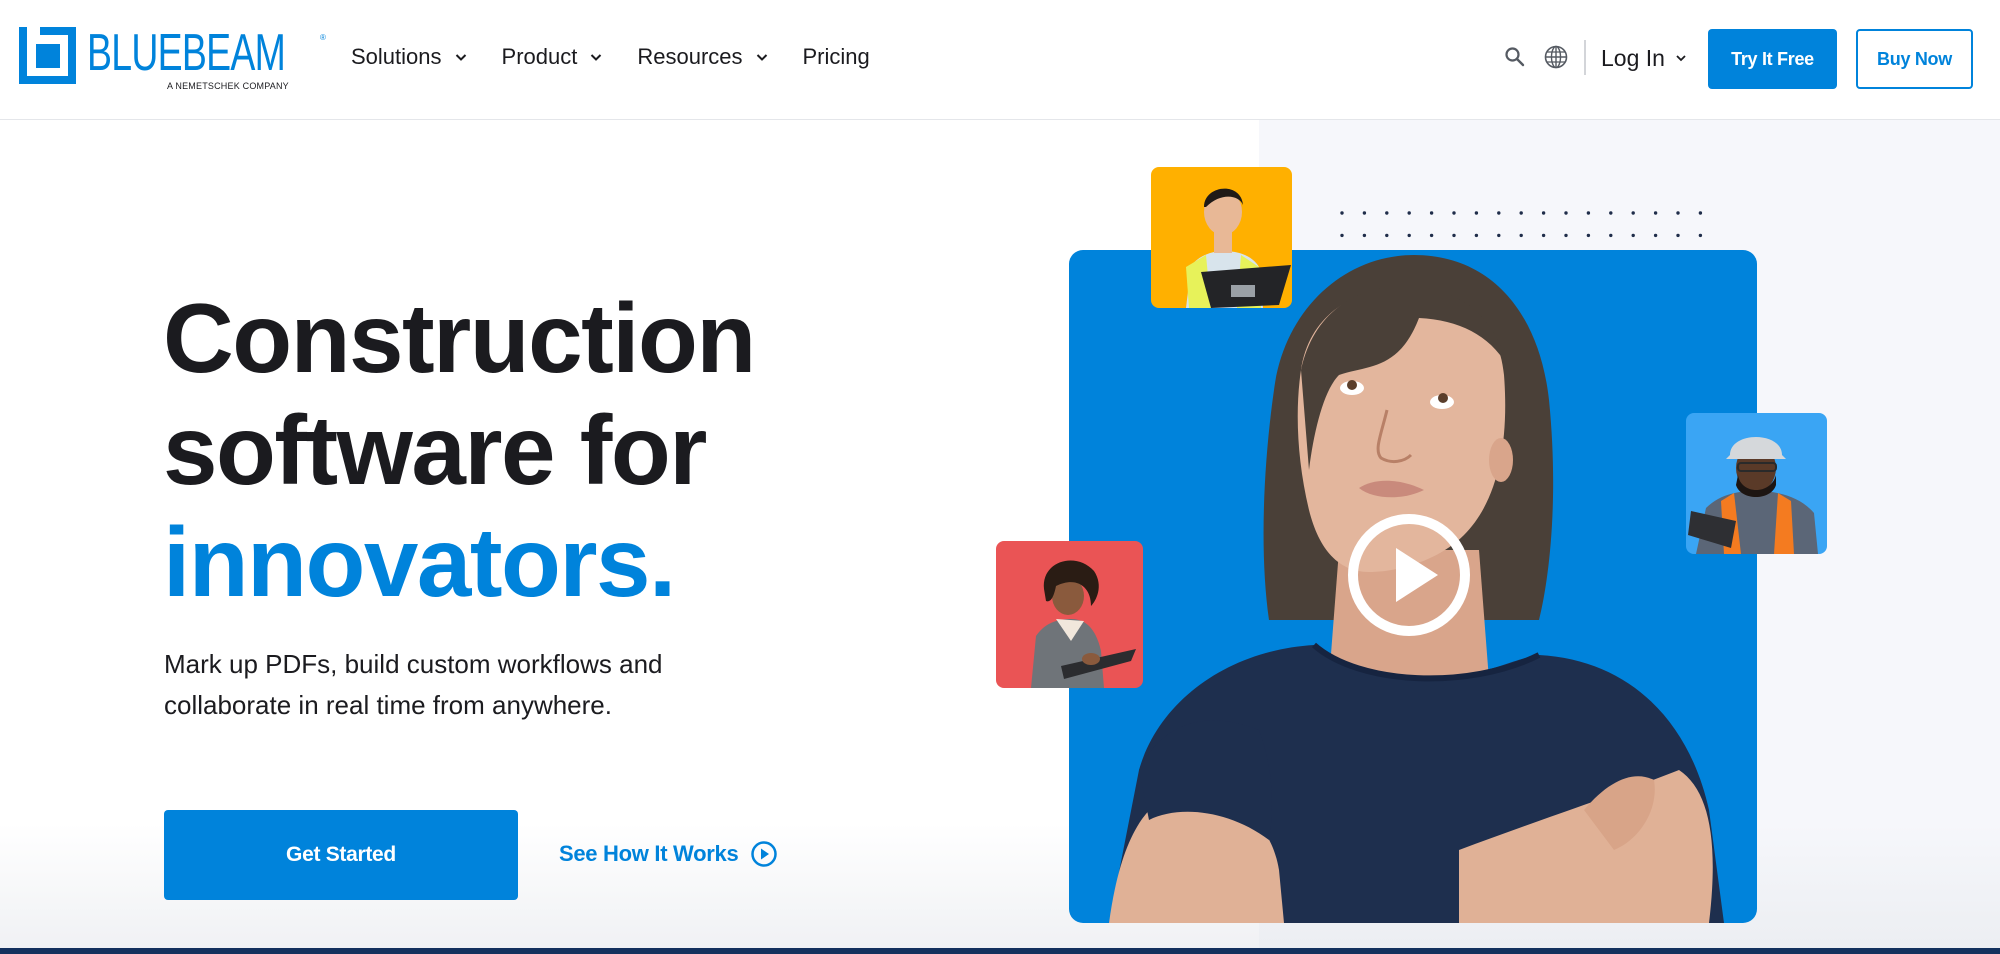  I want to click on nav-item-label: Solutions, so click(396, 56).